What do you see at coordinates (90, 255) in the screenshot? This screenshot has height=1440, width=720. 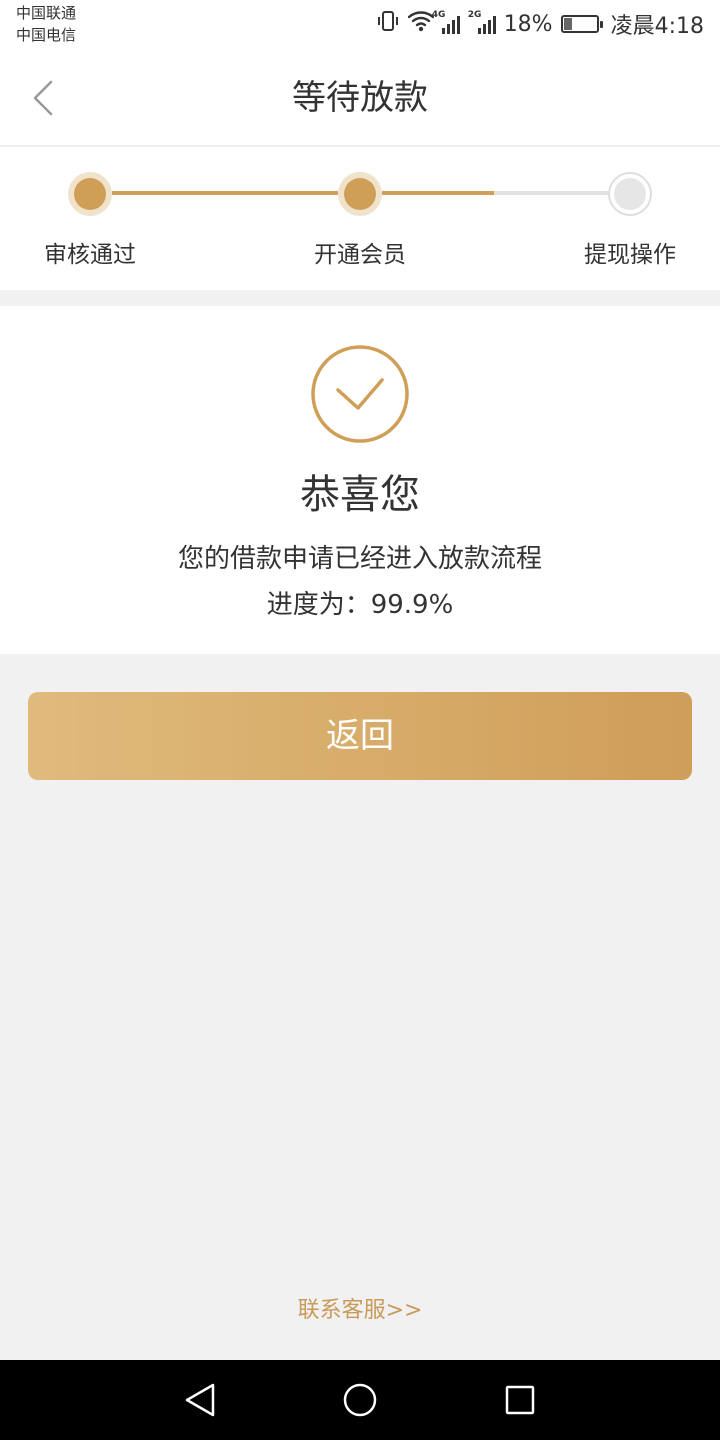 I see `step-label-review: 审核通过` at bounding box center [90, 255].